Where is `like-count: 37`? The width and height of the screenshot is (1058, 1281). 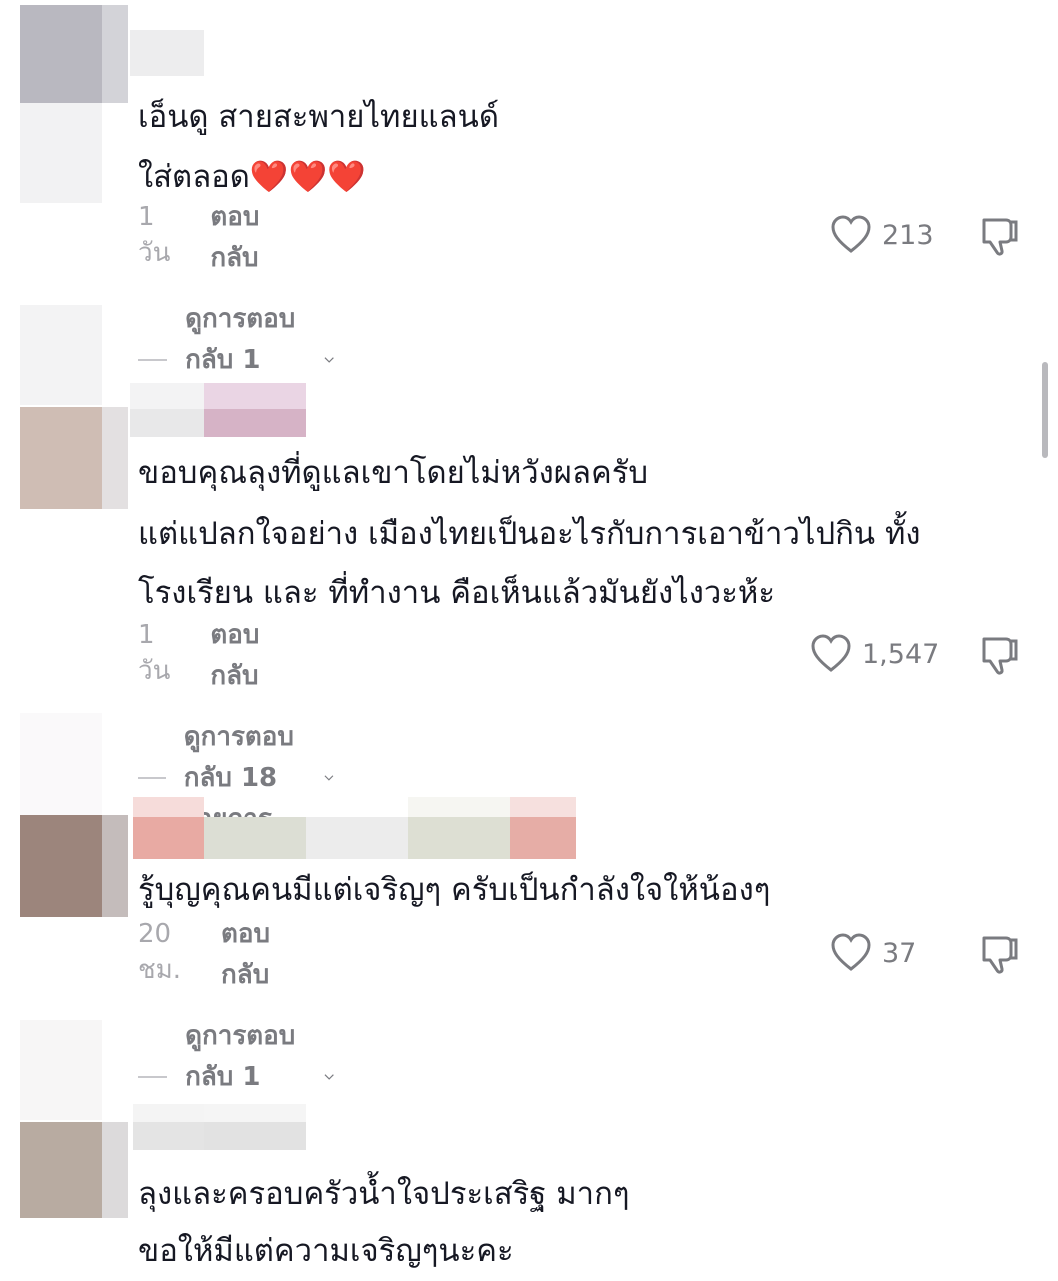
like-count: 37 is located at coordinates (899, 953).